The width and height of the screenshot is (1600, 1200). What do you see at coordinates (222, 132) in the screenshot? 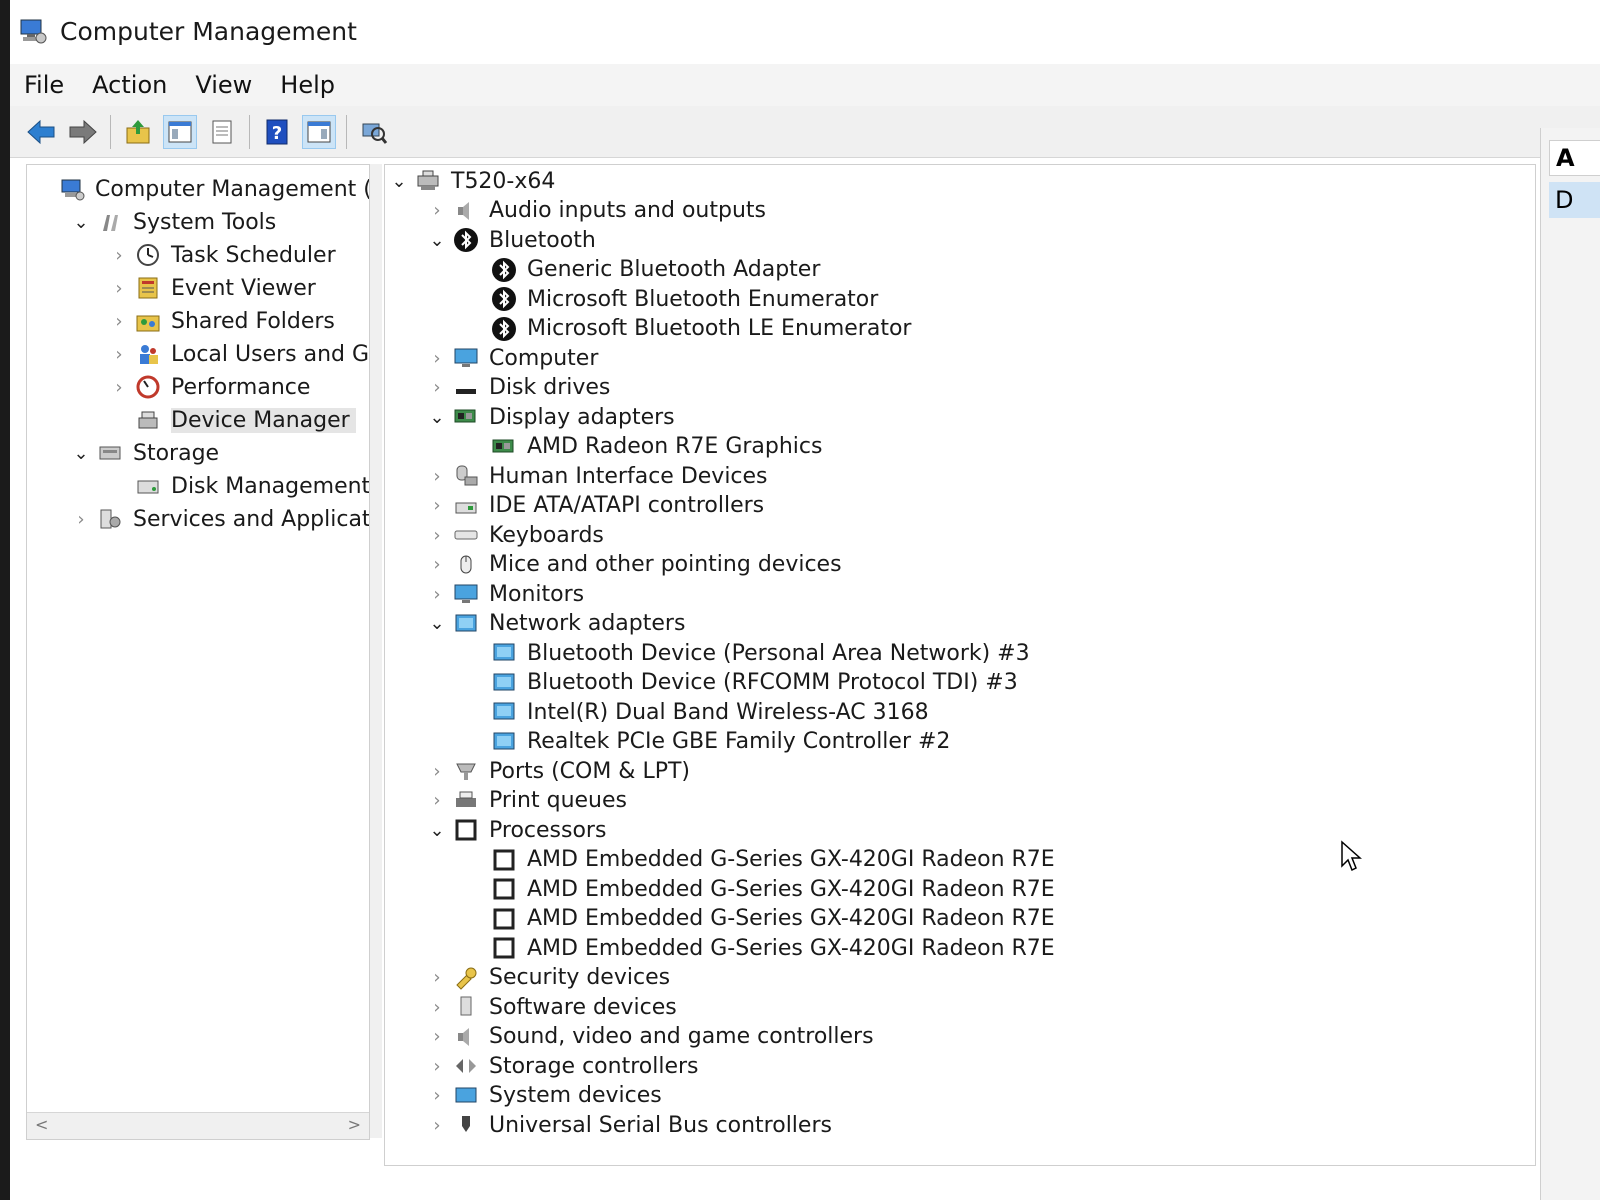
I see `properties-button` at bounding box center [222, 132].